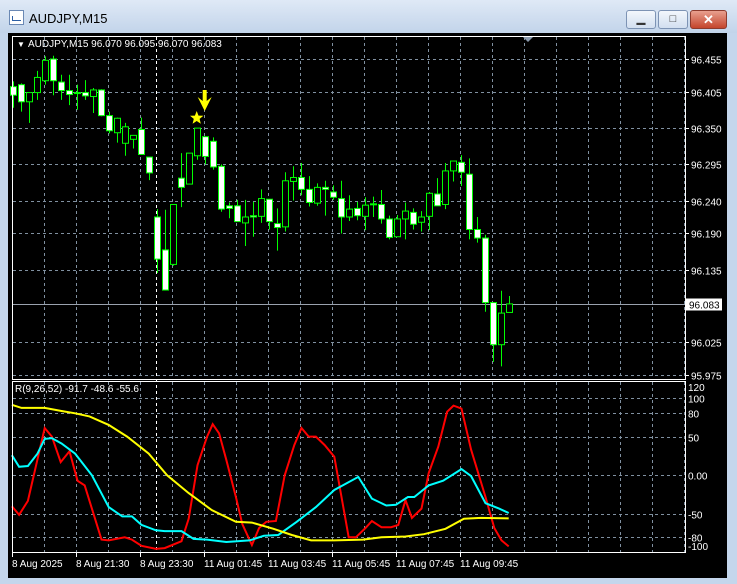 This screenshot has height=584, width=737. I want to click on price-label: 96.025, so click(706, 344).